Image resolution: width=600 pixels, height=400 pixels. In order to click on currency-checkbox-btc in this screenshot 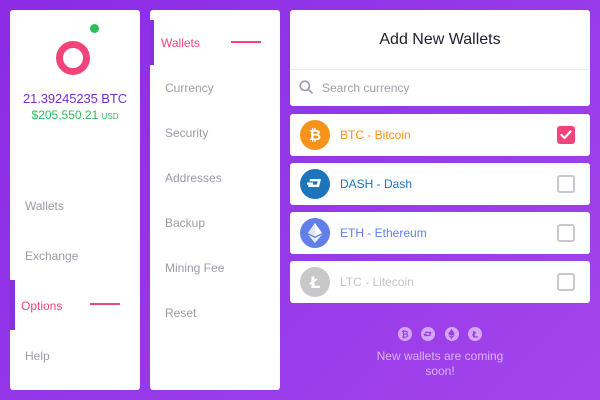, I will do `click(566, 135)`.